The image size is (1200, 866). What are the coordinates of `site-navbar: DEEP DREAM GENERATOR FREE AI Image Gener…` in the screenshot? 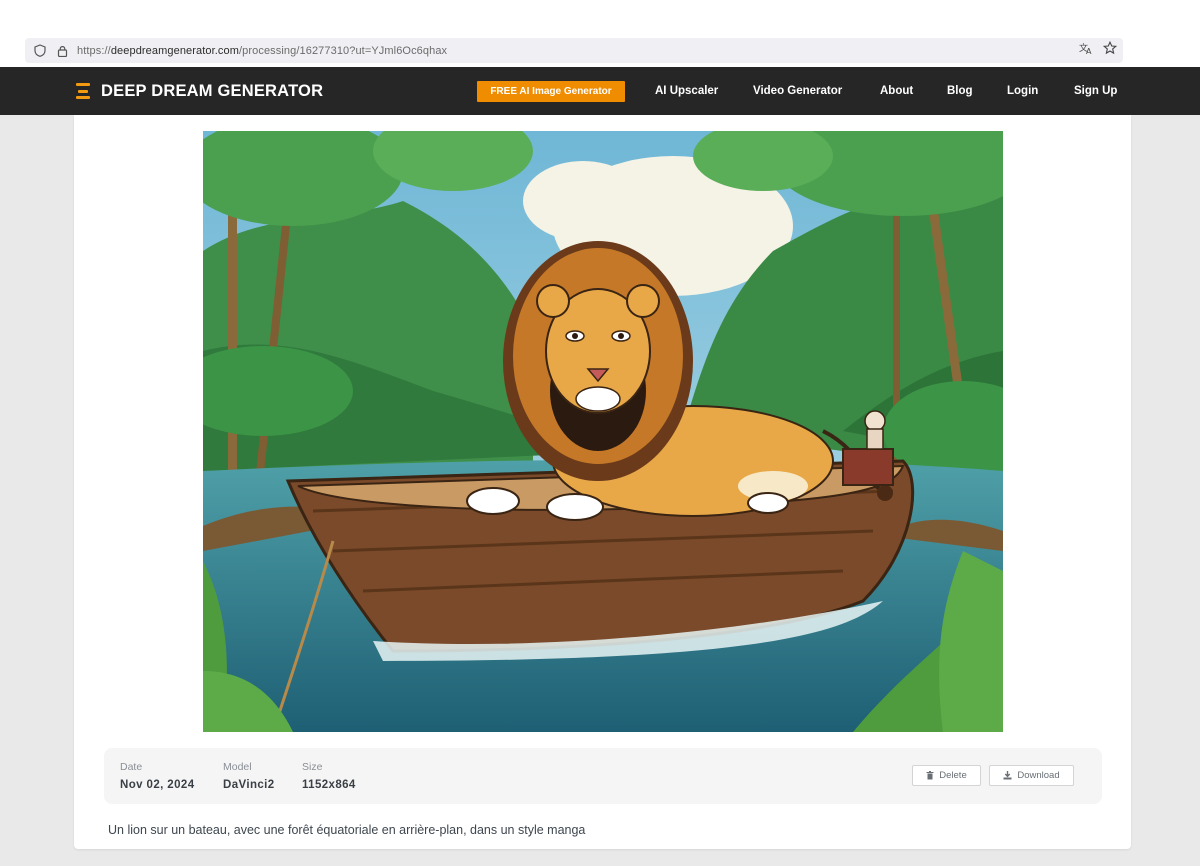 It's located at (600, 91).